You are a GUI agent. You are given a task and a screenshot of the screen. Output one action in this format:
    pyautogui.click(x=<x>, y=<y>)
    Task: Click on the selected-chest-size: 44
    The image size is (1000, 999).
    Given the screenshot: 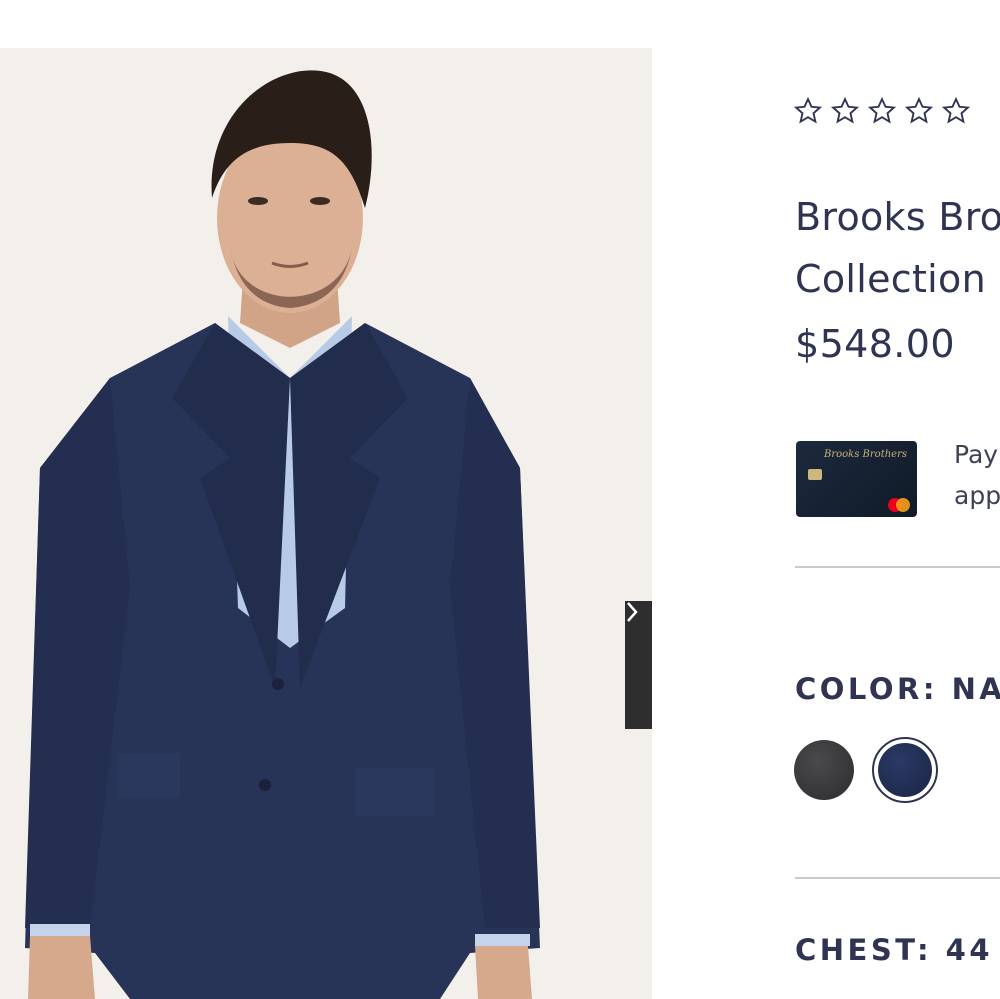 What is the action you would take?
    pyautogui.click(x=969, y=950)
    